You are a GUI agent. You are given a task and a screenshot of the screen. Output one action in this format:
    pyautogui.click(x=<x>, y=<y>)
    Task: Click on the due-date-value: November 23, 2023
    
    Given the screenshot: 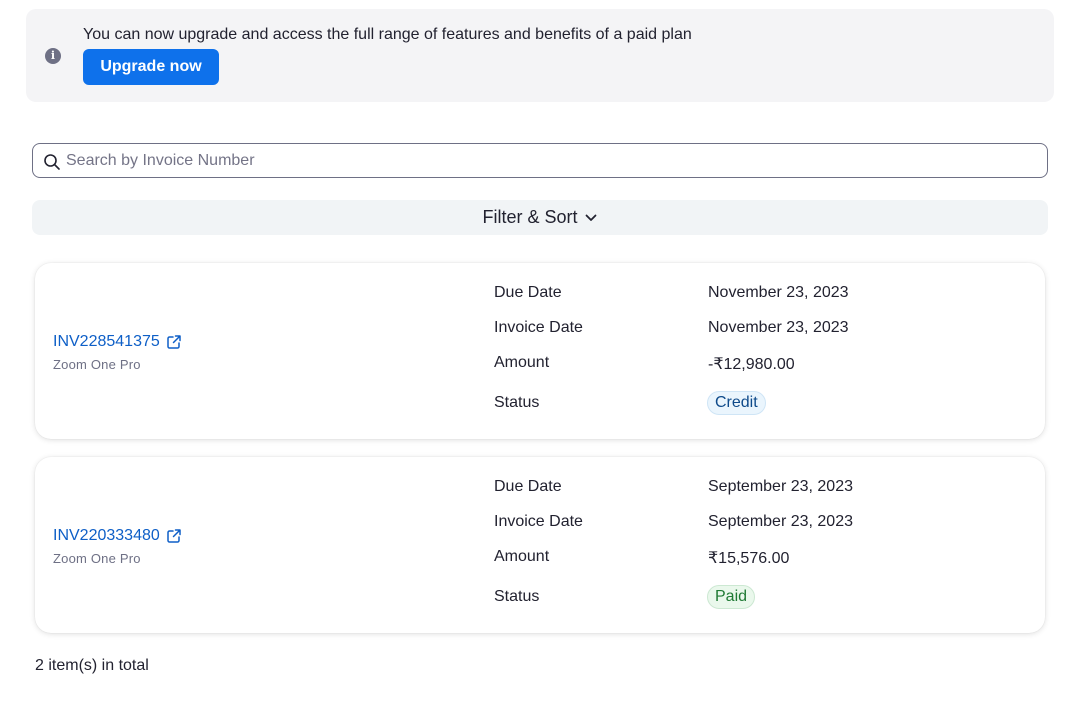 What is the action you would take?
    pyautogui.click(x=778, y=292)
    